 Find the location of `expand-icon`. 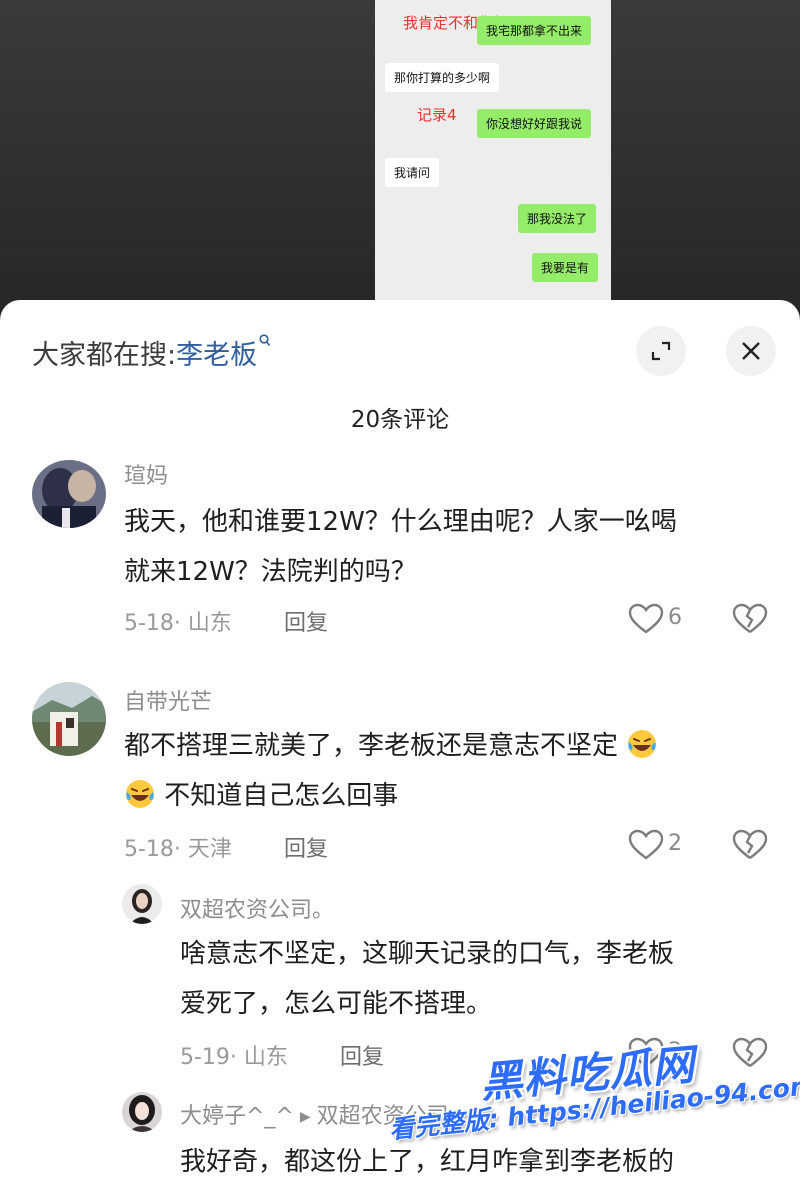

expand-icon is located at coordinates (661, 351).